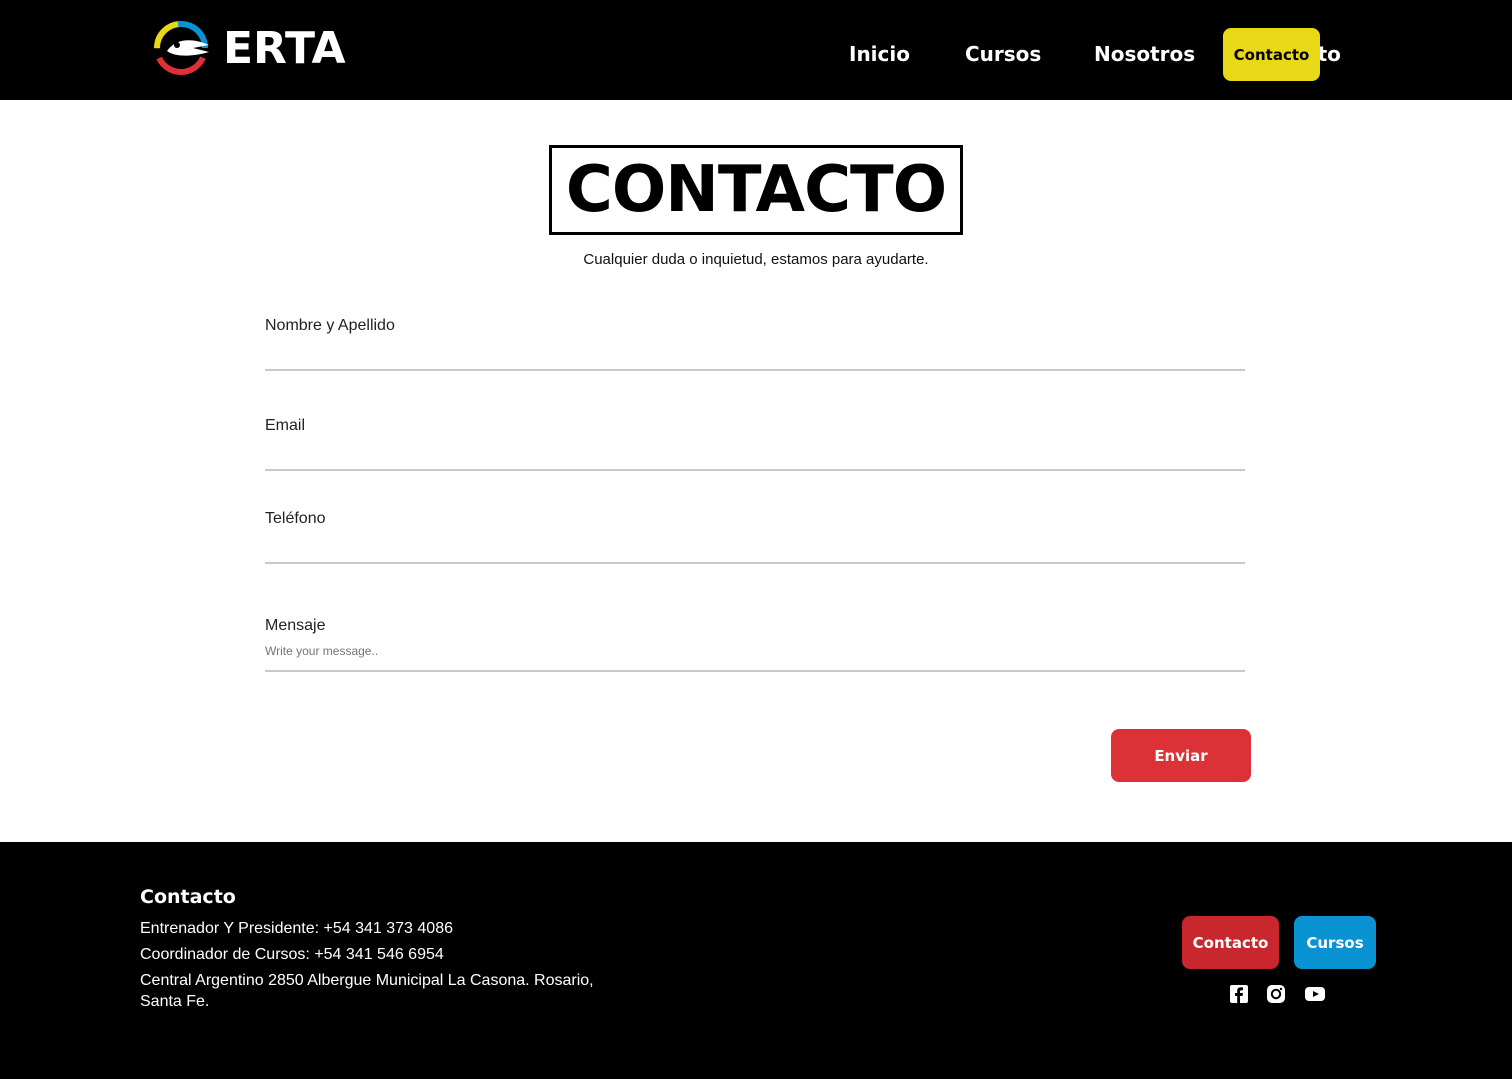 The image size is (1512, 1079). I want to click on instagram-icon, so click(1276, 994).